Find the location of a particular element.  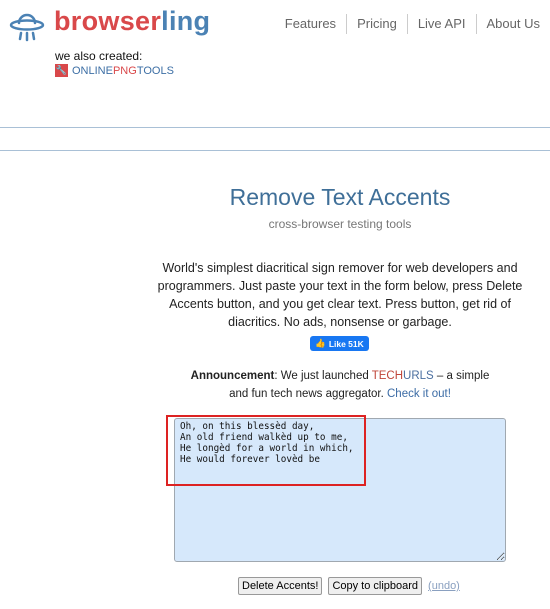

also-created-label: we also created: is located at coordinates (99, 56).